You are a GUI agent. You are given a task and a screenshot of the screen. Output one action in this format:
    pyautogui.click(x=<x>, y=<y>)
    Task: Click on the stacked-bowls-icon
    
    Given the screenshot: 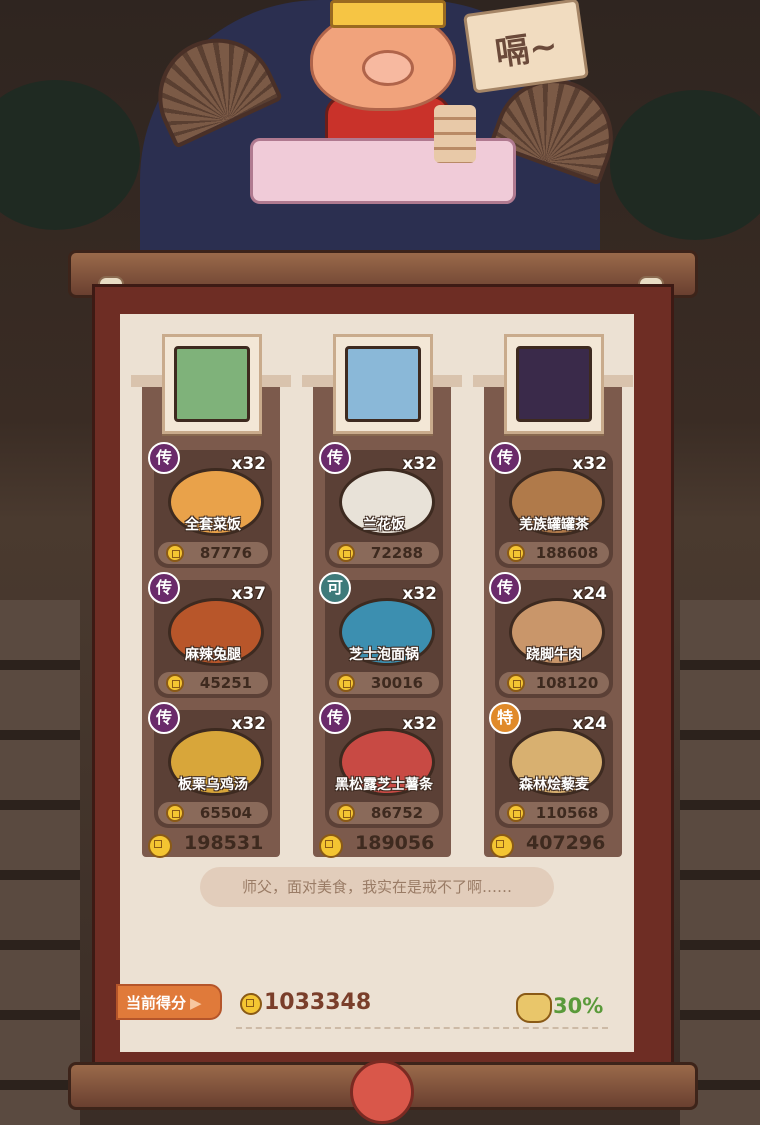 What is the action you would take?
    pyautogui.click(x=455, y=134)
    